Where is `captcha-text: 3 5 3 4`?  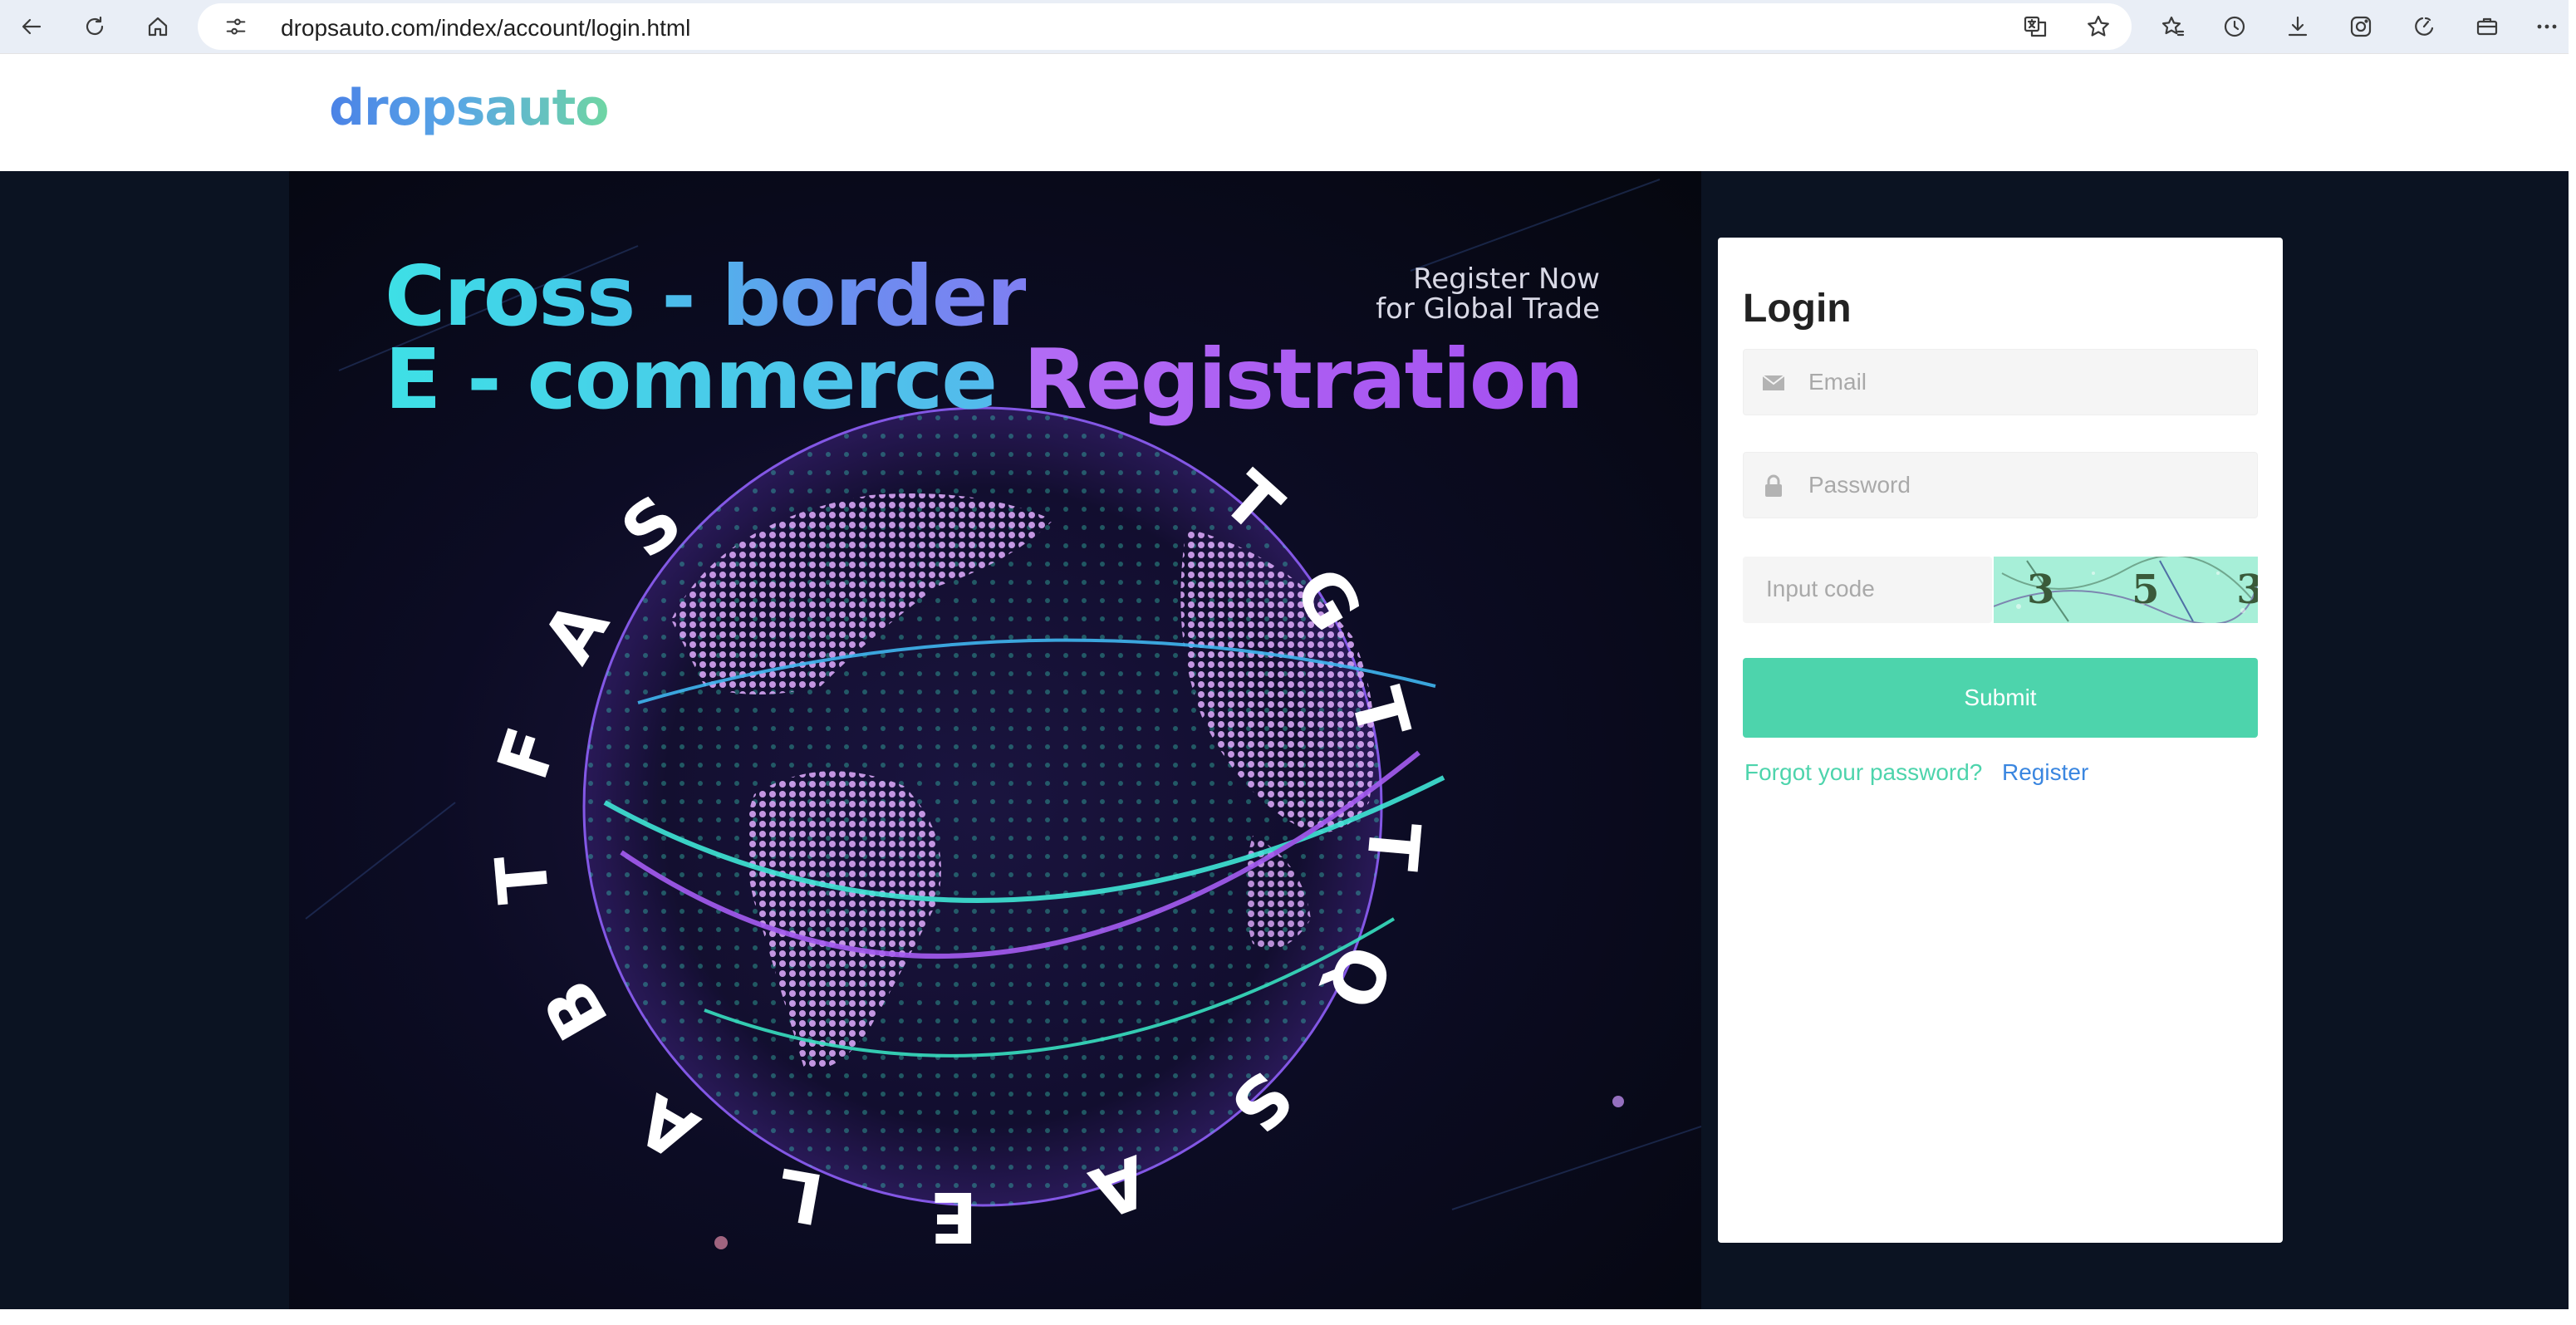 captcha-text: 3 5 3 4 is located at coordinates (2142, 590).